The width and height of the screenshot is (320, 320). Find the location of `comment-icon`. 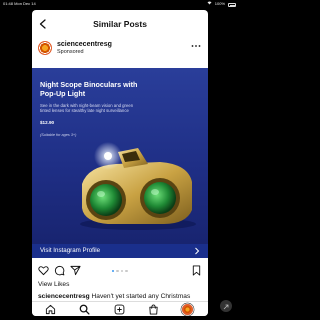

comment-icon is located at coordinates (59, 270).